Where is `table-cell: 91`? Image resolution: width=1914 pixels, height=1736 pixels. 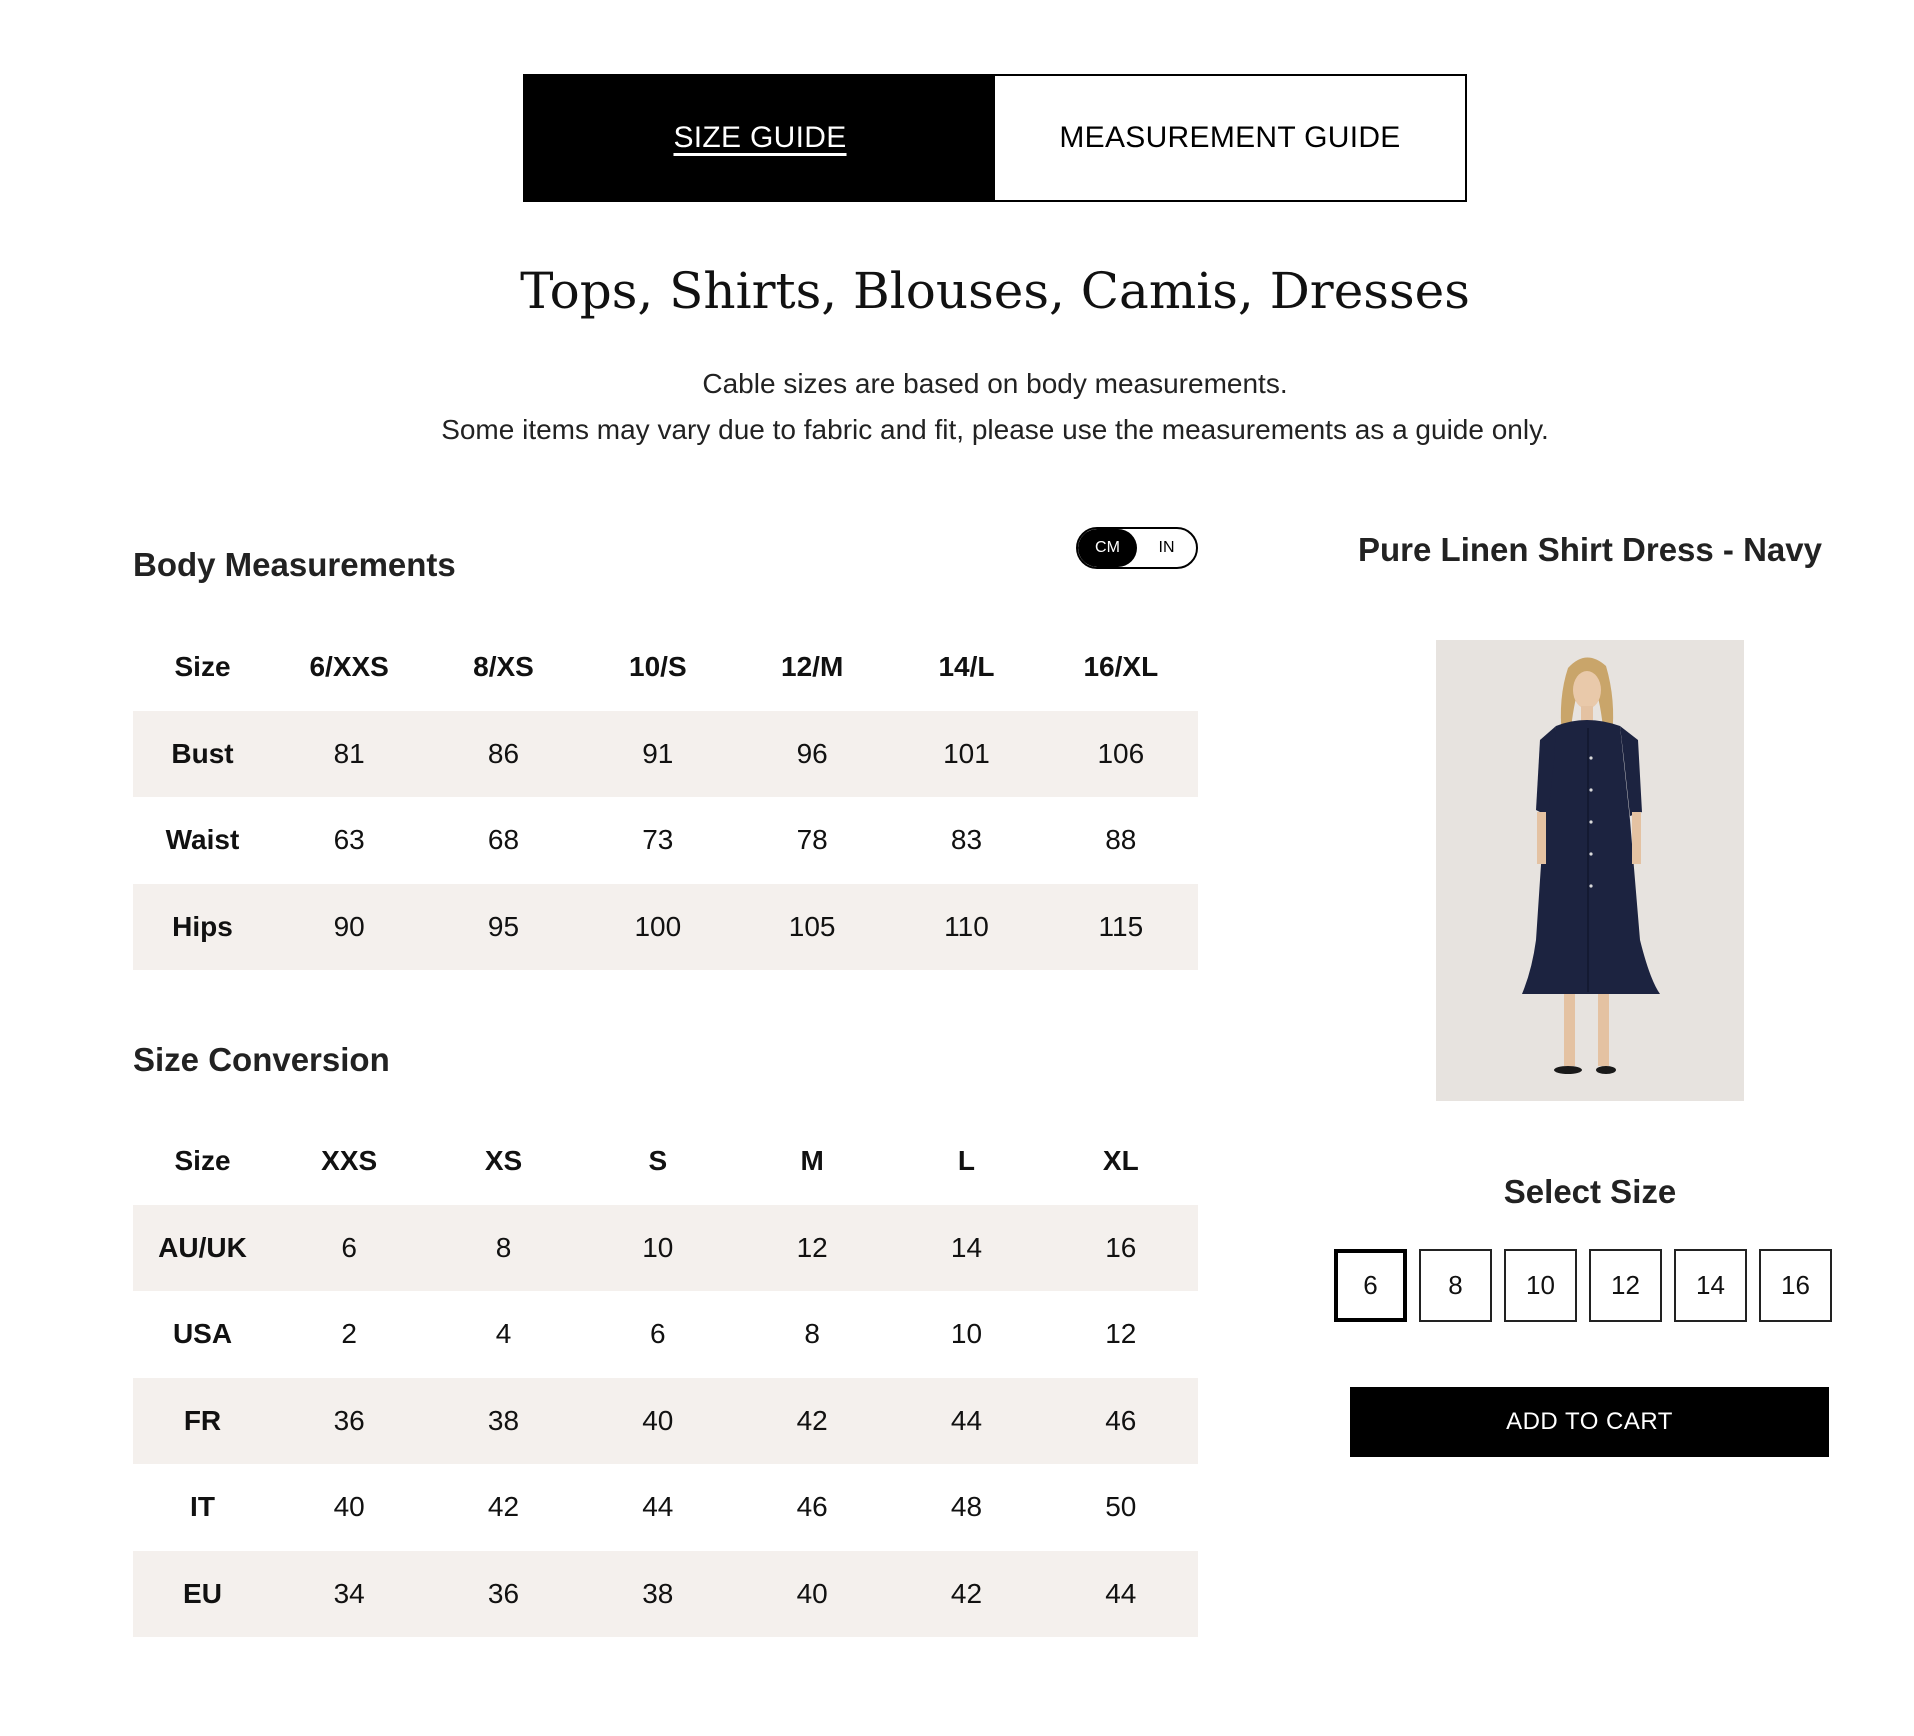 table-cell: 91 is located at coordinates (657, 753).